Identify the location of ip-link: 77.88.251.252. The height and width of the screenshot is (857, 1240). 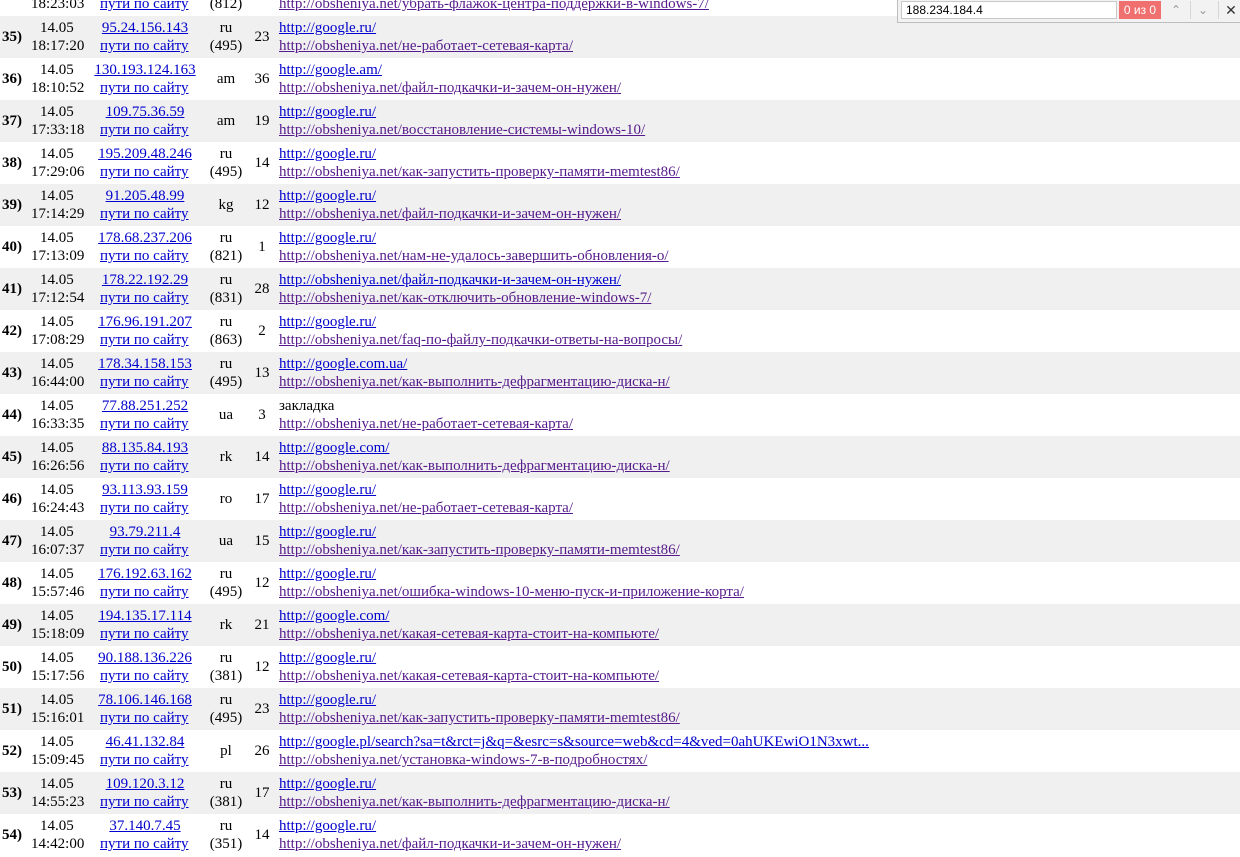
(145, 406).